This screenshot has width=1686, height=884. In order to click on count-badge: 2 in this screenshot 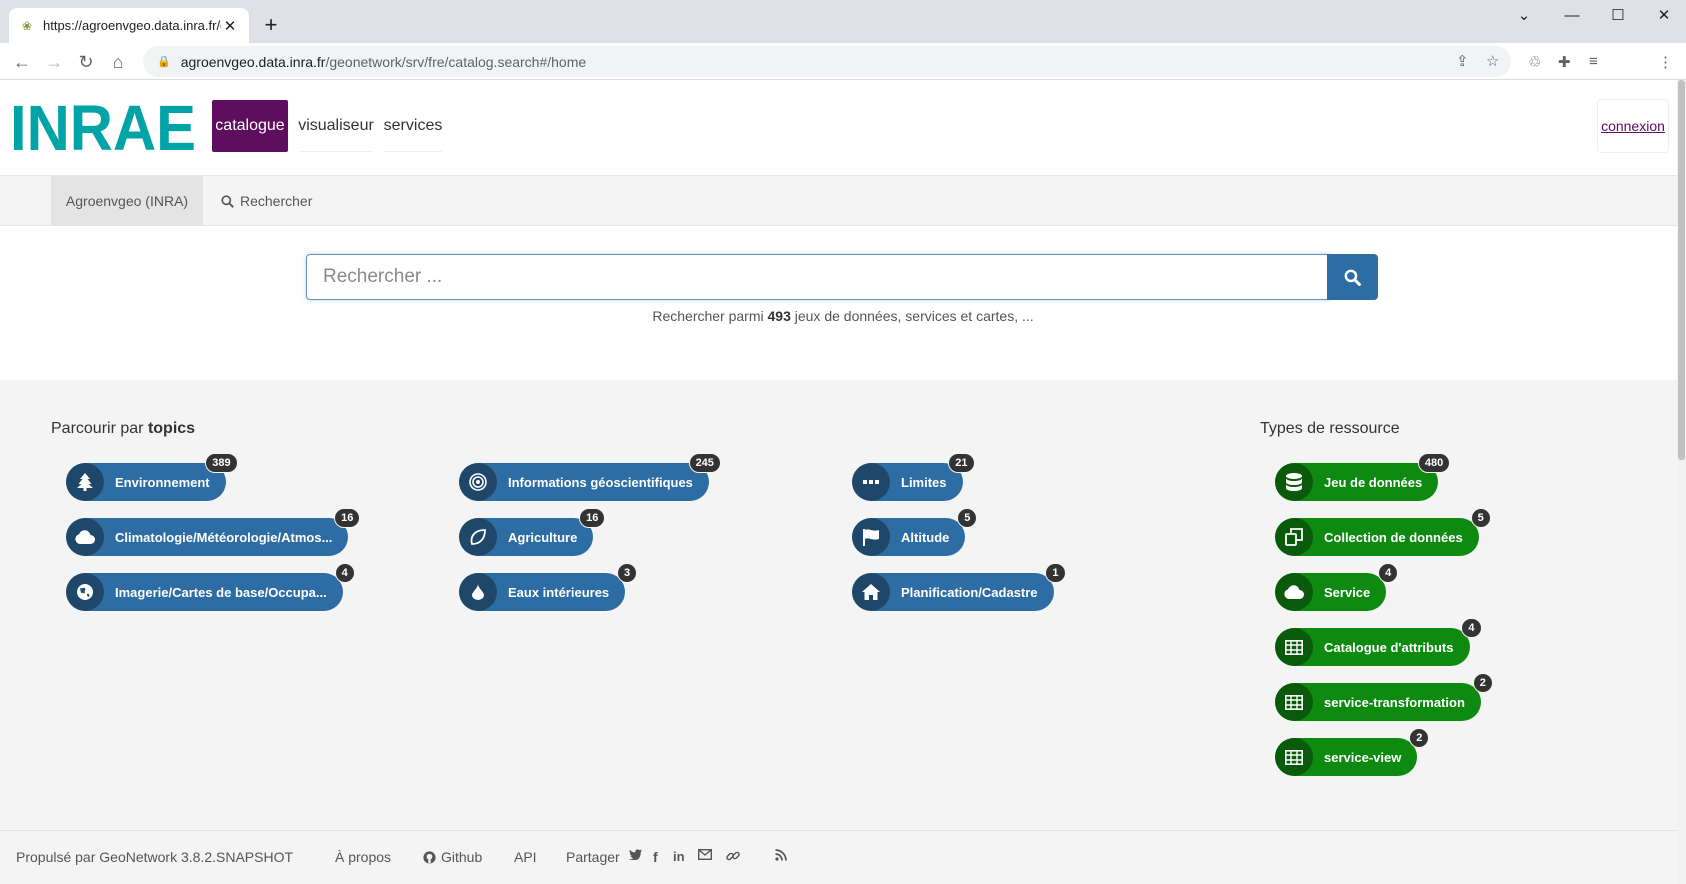, I will do `click(1419, 738)`.